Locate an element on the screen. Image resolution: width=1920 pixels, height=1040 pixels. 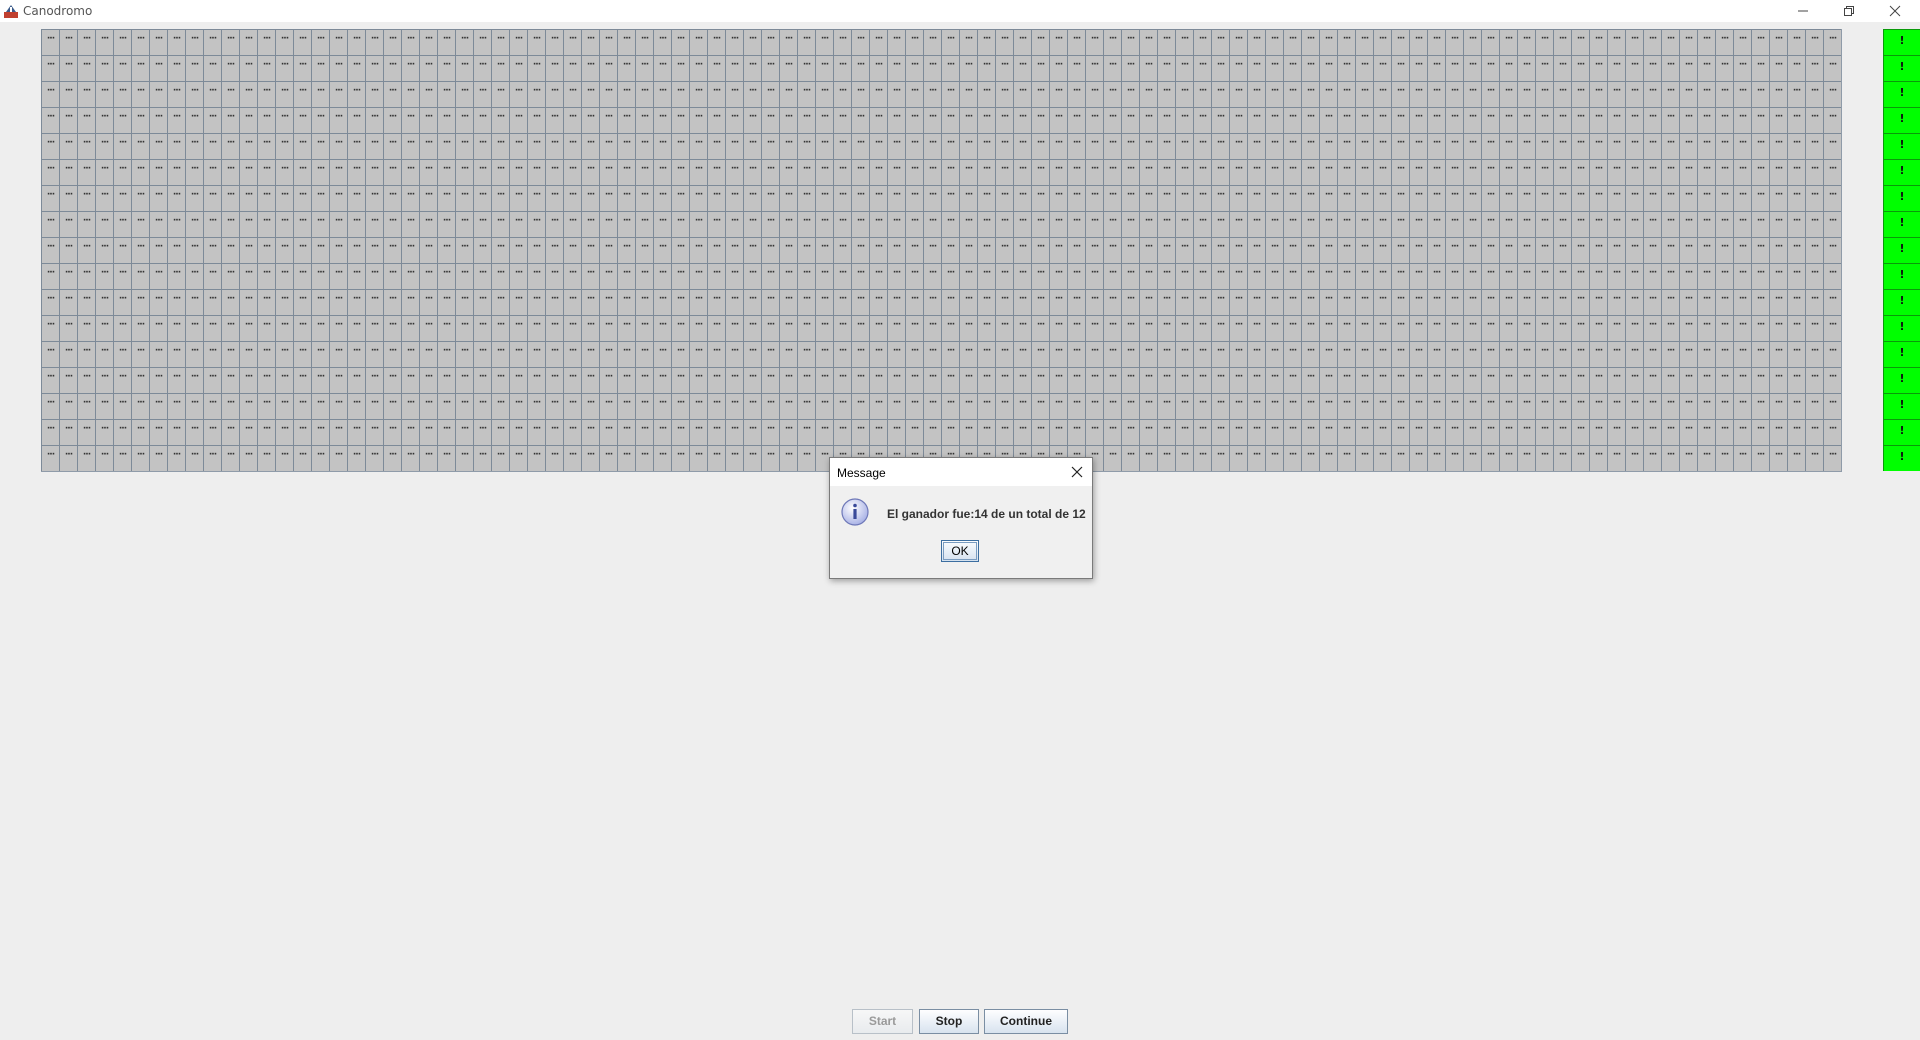
continue-button: Continue is located at coordinates (1026, 1021).